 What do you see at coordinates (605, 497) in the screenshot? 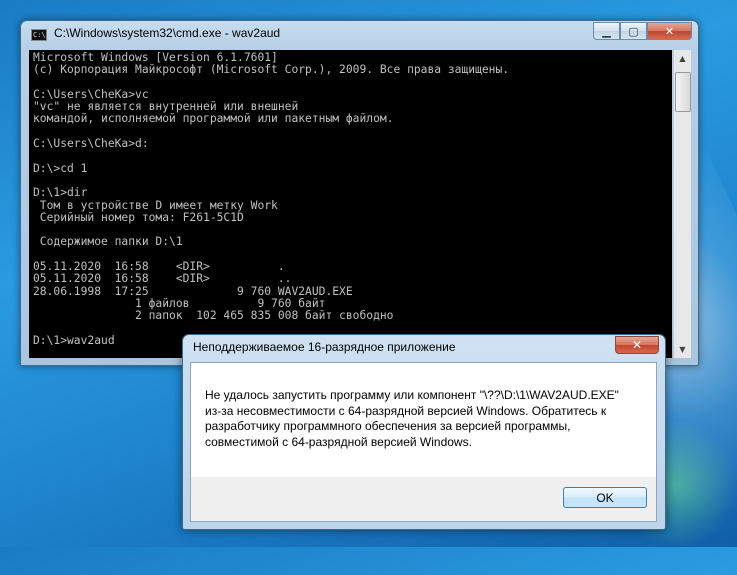
I see `ok-button: OK` at bounding box center [605, 497].